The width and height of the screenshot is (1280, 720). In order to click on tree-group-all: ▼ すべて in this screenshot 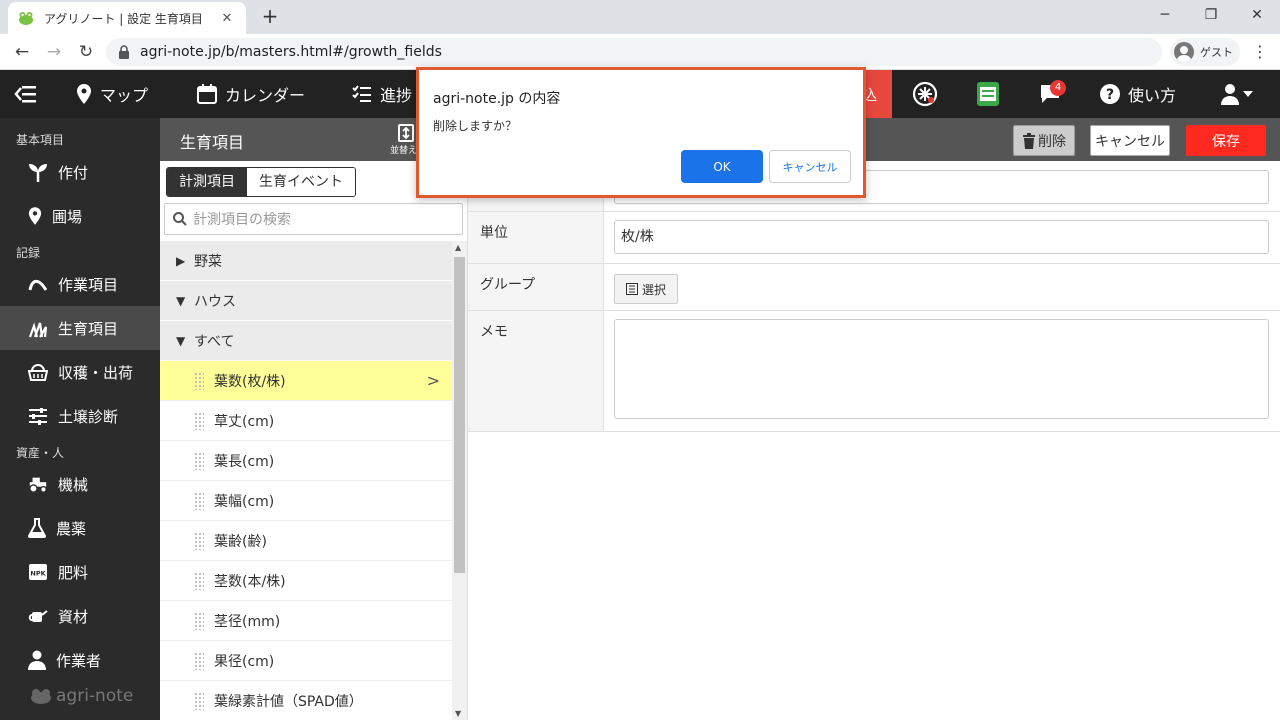, I will do `click(306, 341)`.